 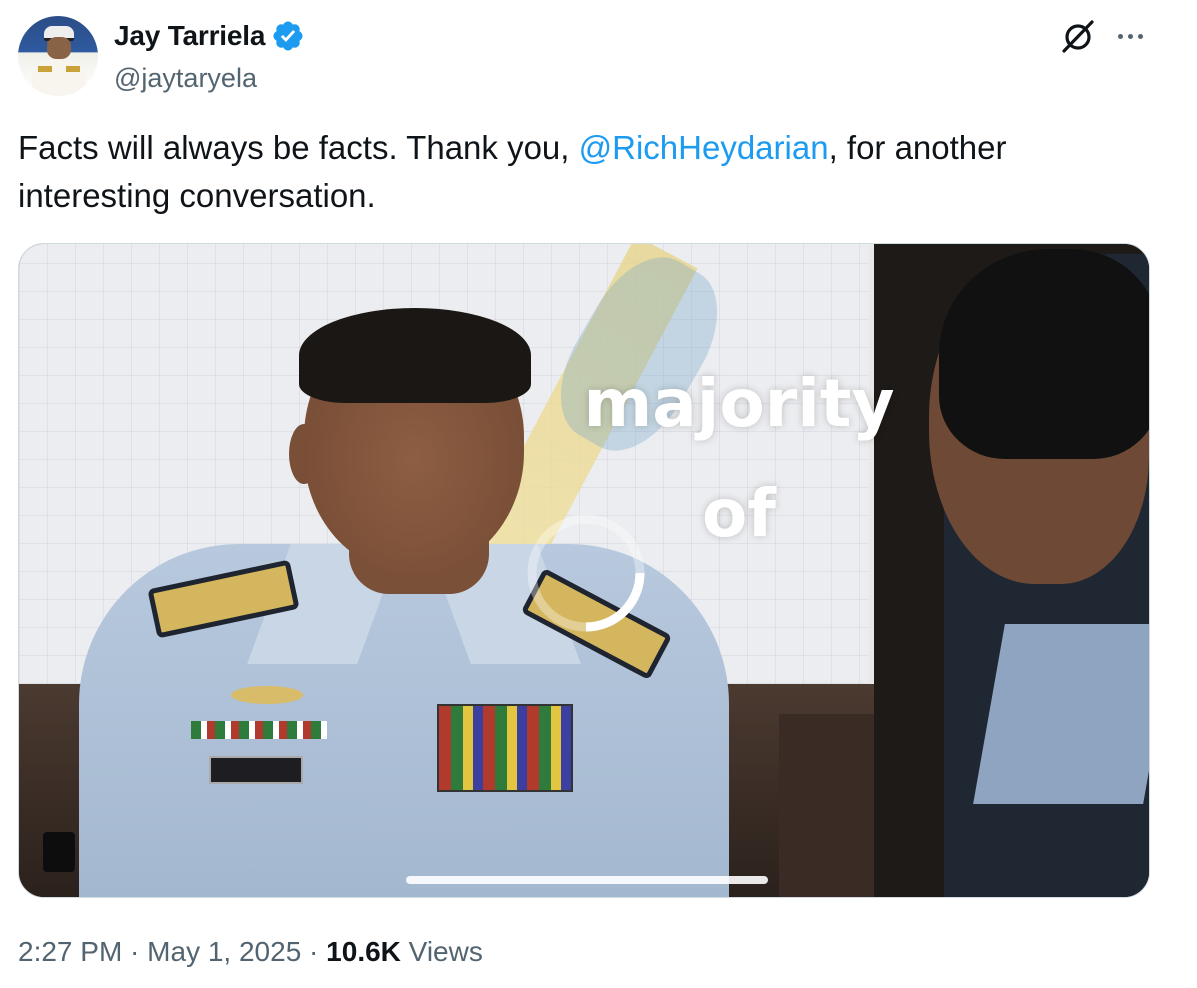 I want to click on video-officer-insignia, so click(x=267, y=695).